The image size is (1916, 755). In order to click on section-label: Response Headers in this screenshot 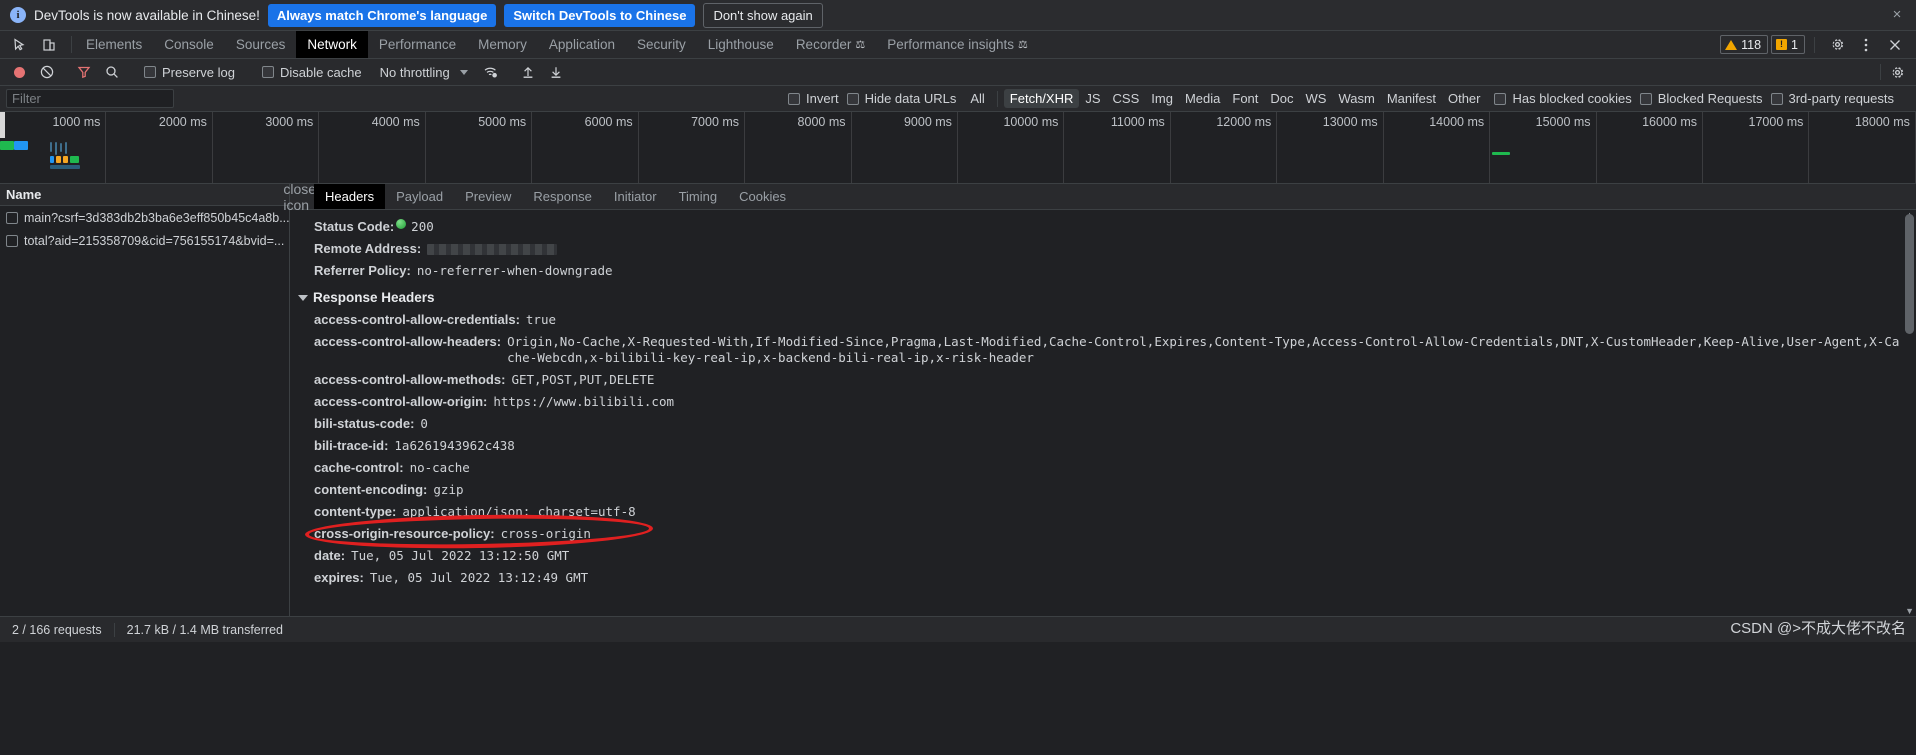, I will do `click(374, 297)`.